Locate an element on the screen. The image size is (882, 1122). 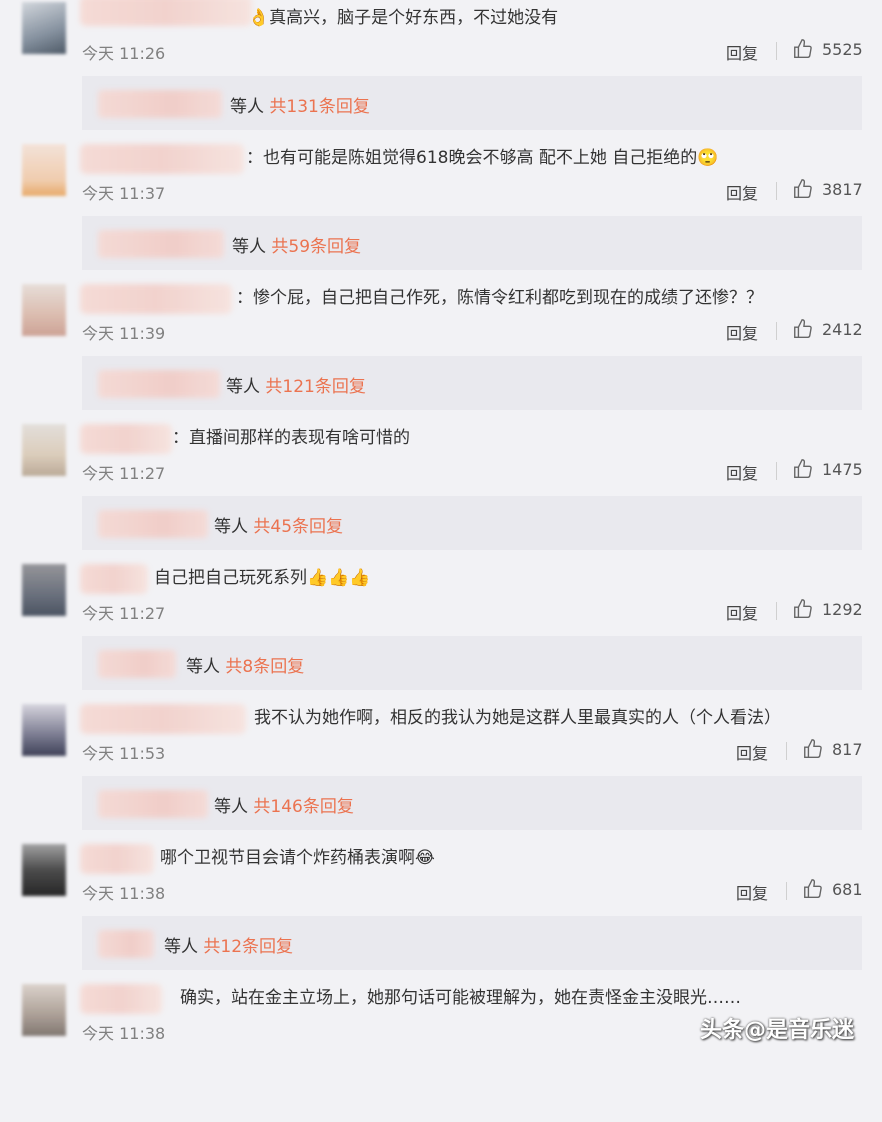
view-replies-link: 共8条回复 is located at coordinates (264, 667).